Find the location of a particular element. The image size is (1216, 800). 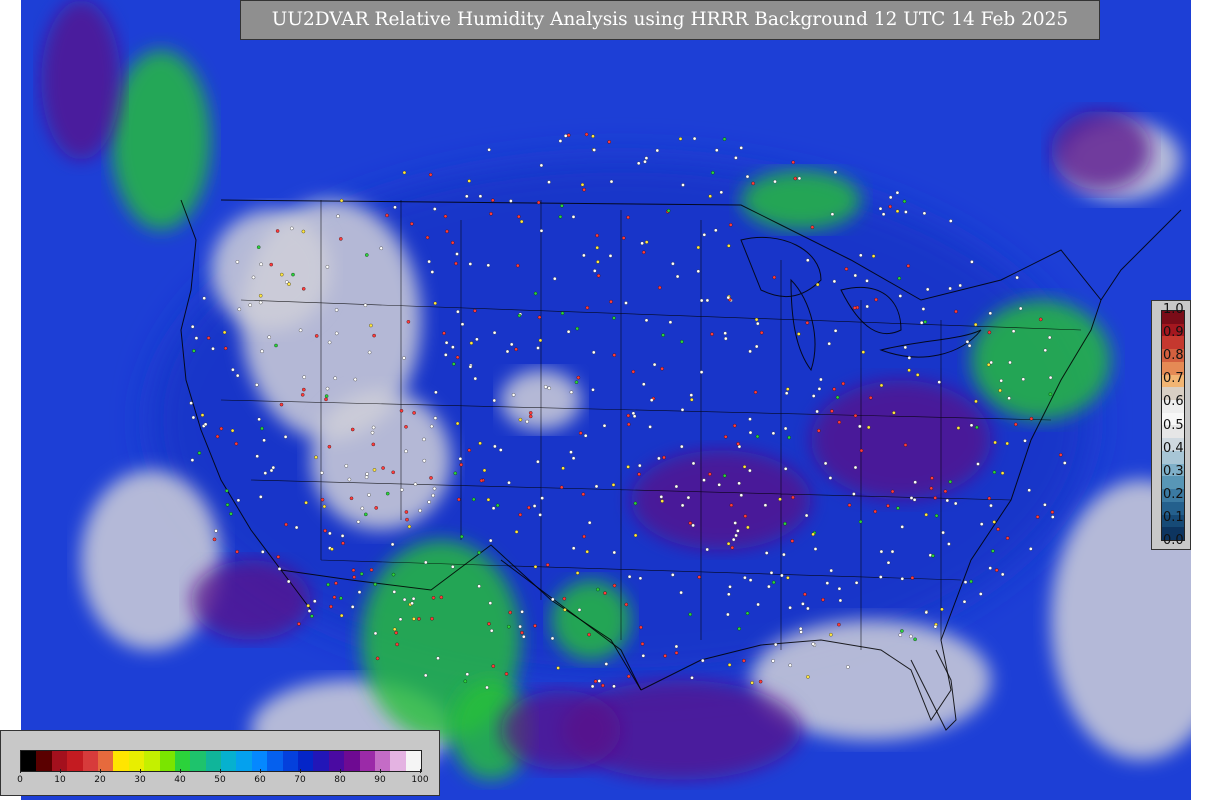

increment-tick-label: 0.7 is located at coordinates (1173, 379).